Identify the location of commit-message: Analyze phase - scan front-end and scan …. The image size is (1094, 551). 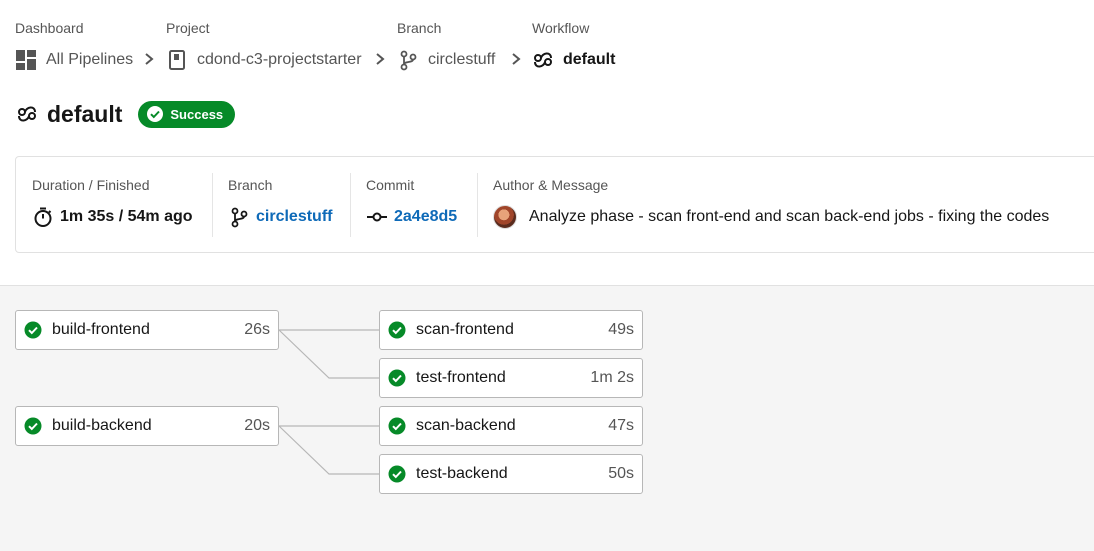
(789, 216).